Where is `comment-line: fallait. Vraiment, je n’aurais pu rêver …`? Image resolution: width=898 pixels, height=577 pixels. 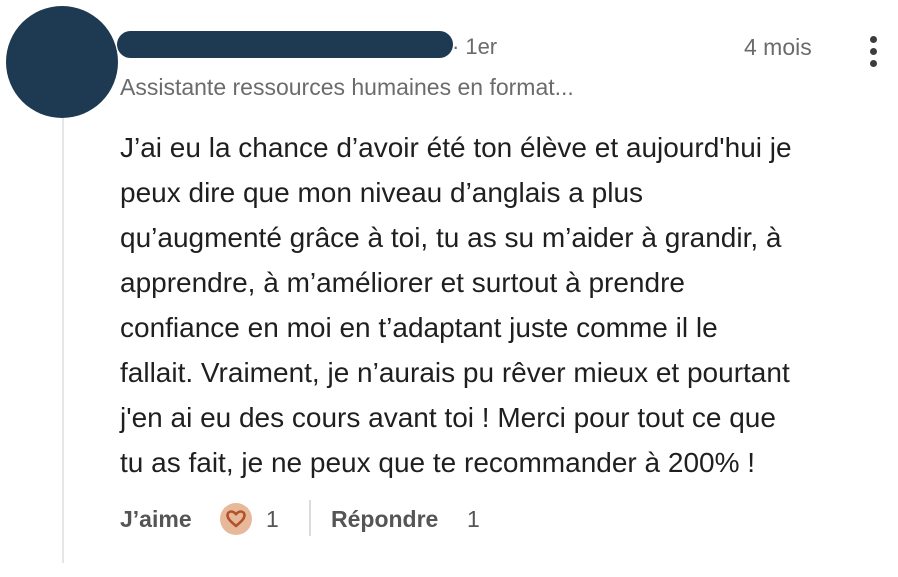
comment-line: fallait. Vraiment, je n’aurais pu rêver … is located at coordinates (455, 372).